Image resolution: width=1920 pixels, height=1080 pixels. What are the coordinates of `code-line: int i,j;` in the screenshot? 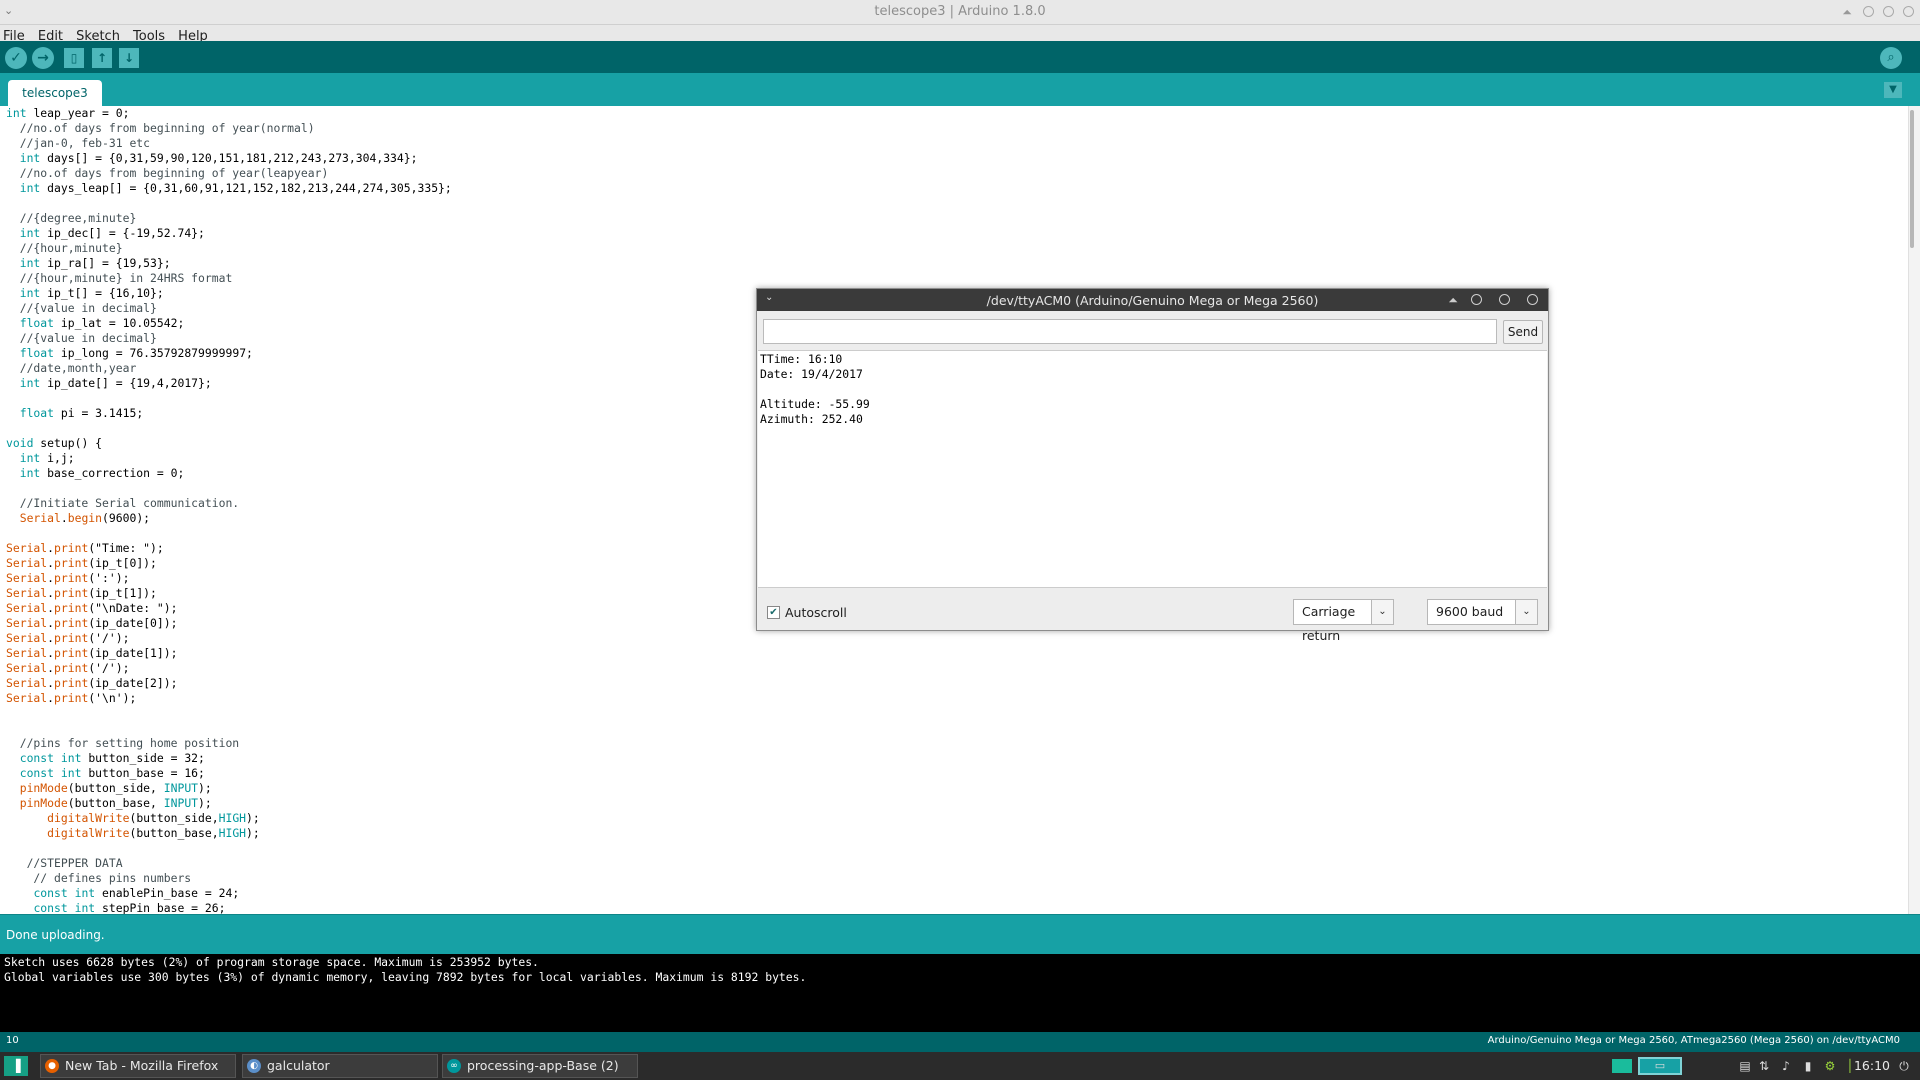 It's located at (229, 458).